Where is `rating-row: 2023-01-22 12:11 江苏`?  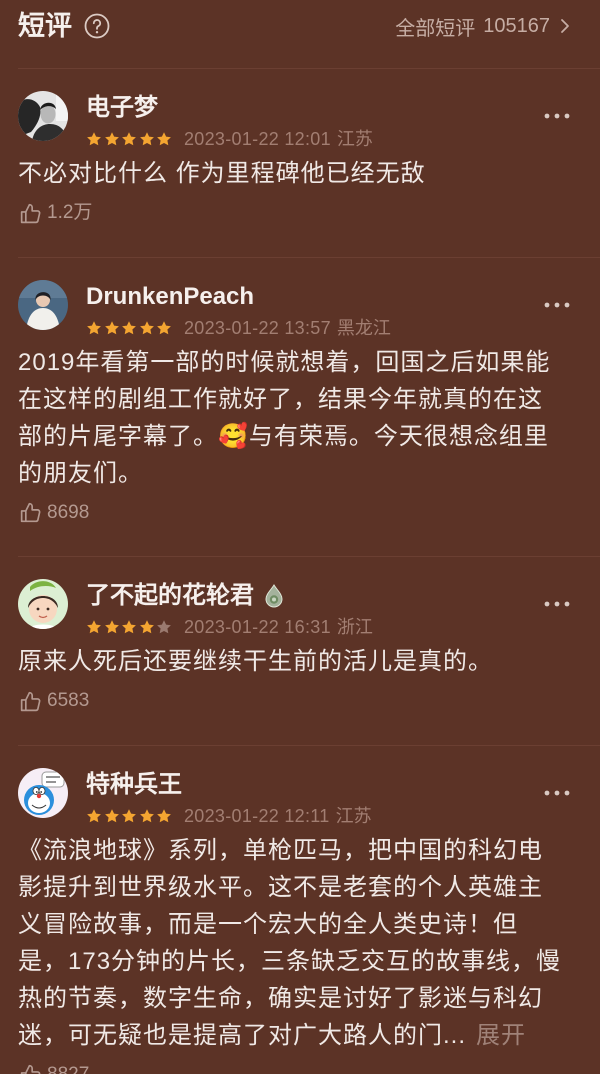 rating-row: 2023-01-22 12:11 江苏 is located at coordinates (229, 816).